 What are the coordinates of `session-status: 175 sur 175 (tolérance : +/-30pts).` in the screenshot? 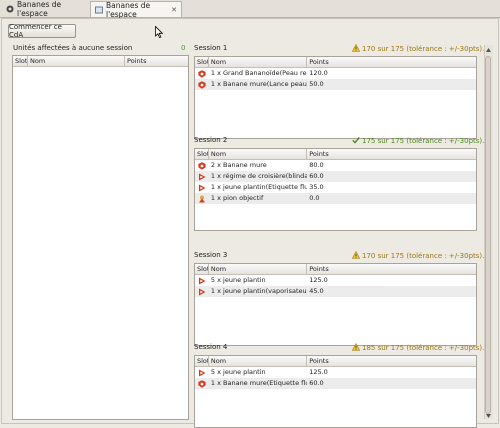 It's located at (418, 141).